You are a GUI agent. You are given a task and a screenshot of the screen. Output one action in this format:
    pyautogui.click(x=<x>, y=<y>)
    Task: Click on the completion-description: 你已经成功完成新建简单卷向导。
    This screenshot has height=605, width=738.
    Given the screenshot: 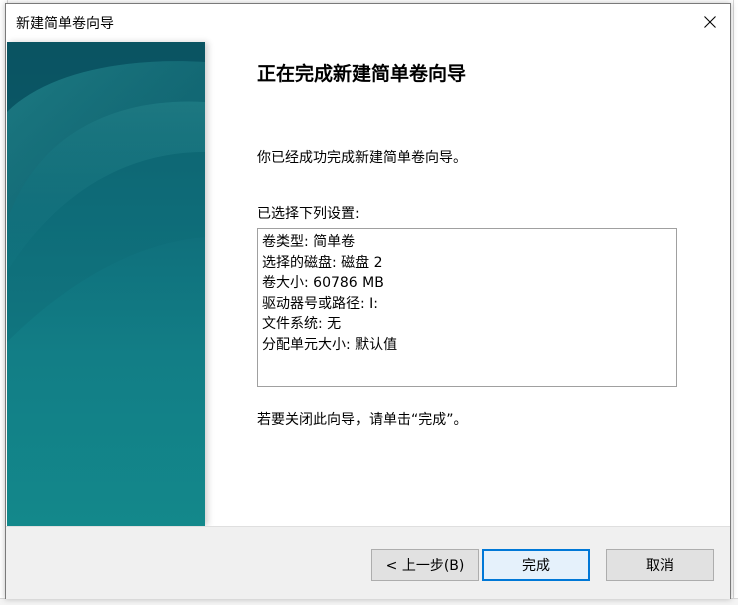 What is the action you would take?
    pyautogui.click(x=362, y=158)
    